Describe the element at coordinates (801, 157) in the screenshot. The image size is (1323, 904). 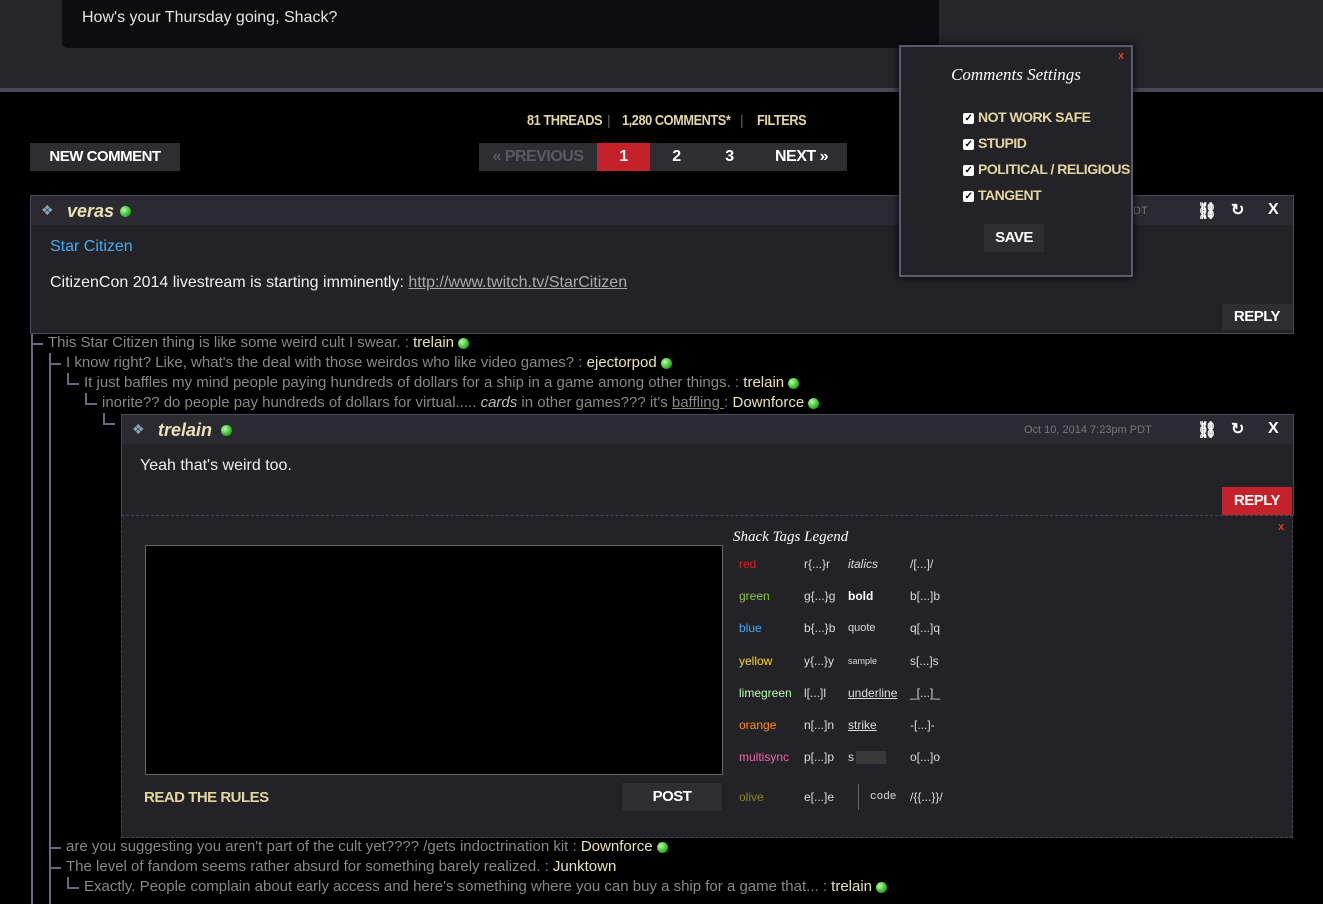
I see `next-page-button: NEXT »` at that location.